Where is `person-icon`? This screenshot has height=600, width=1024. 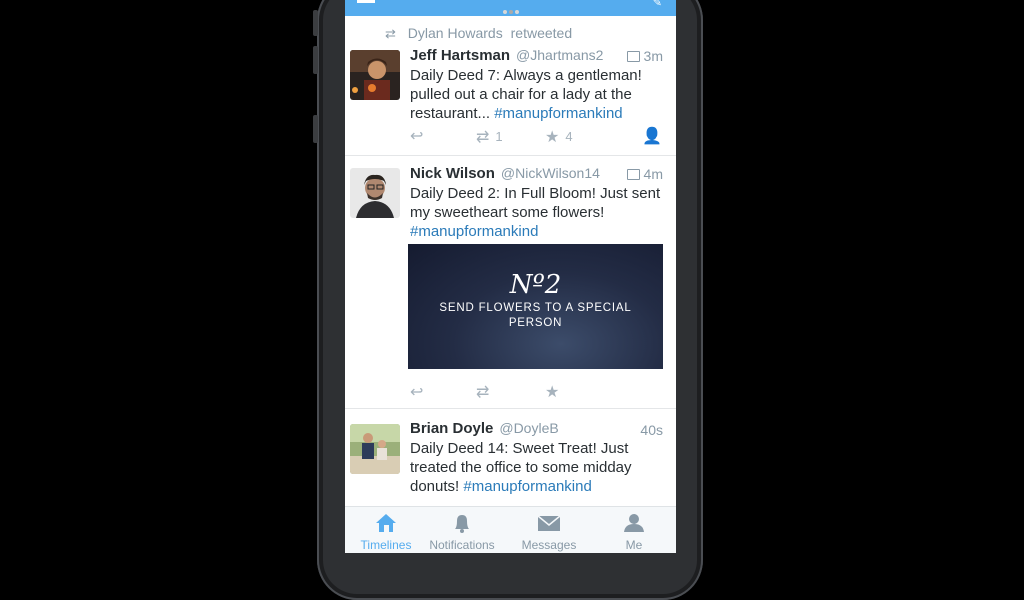
person-icon is located at coordinates (634, 523).